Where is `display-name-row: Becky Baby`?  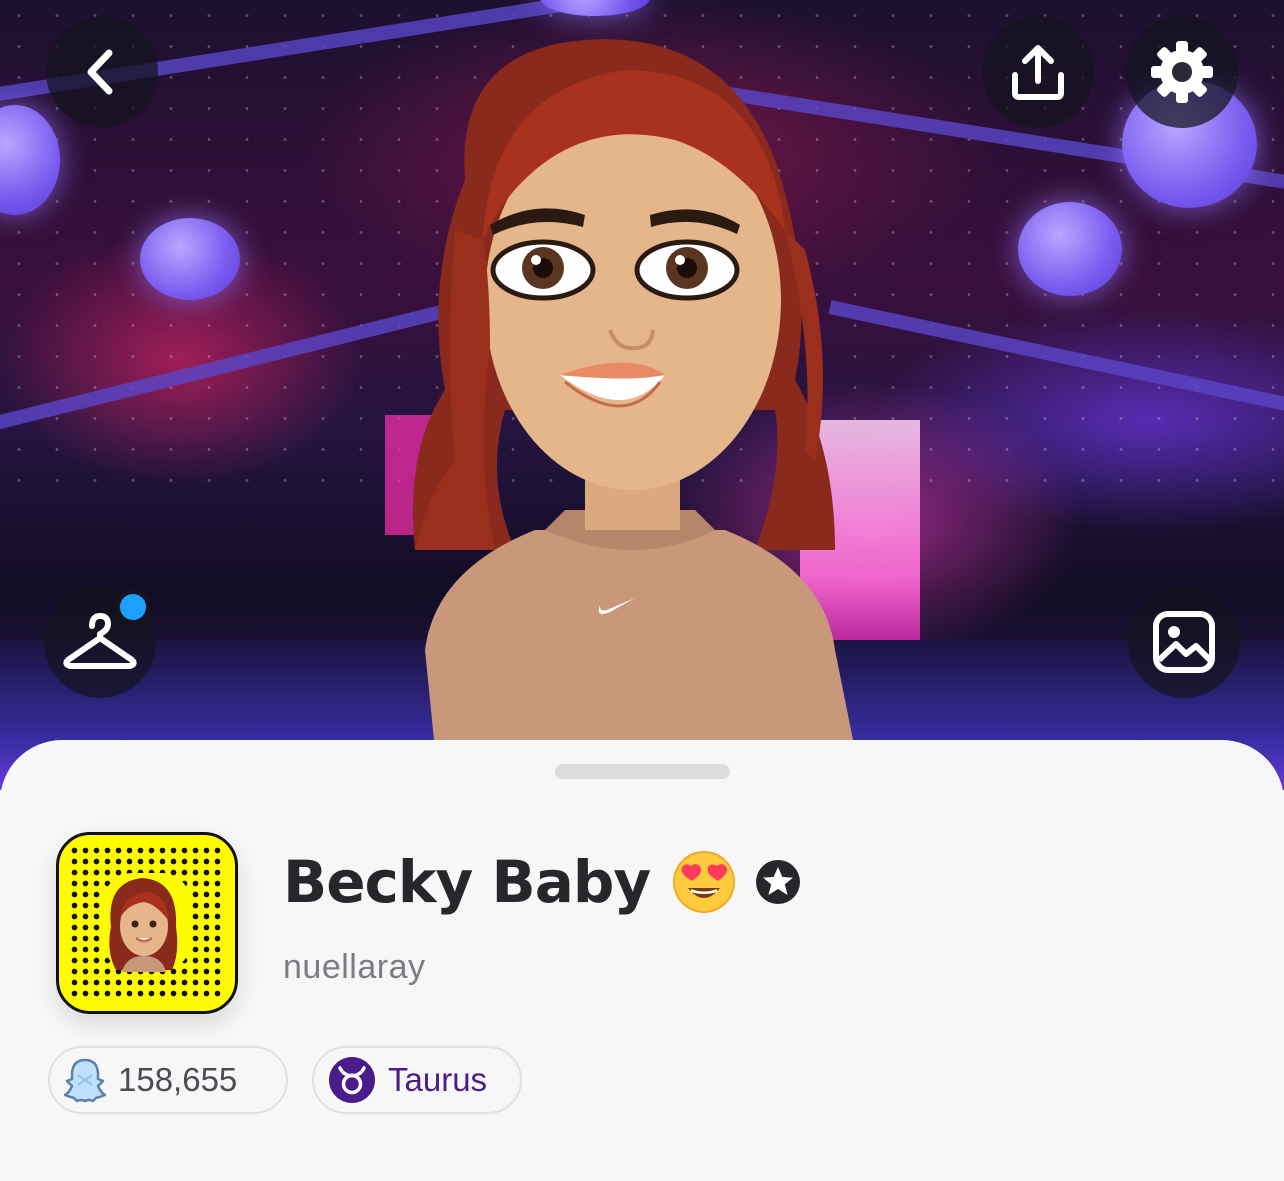 display-name-row: Becky Baby is located at coordinates (542, 882).